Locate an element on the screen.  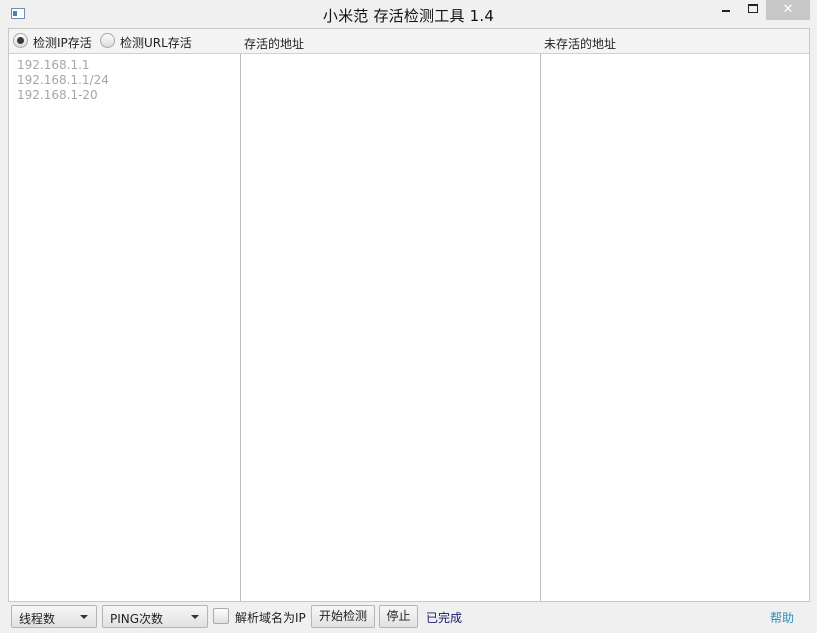
dead-column-title: 未存活的地址 is located at coordinates (580, 44).